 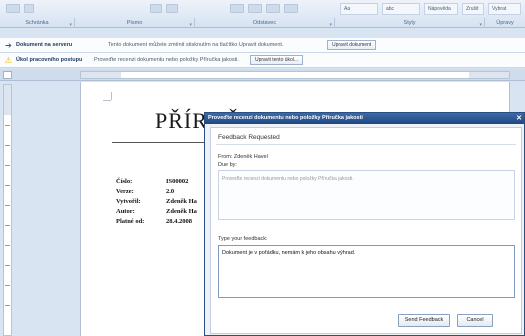 I want to click on select-button: Vybrat, so click(x=504, y=9).